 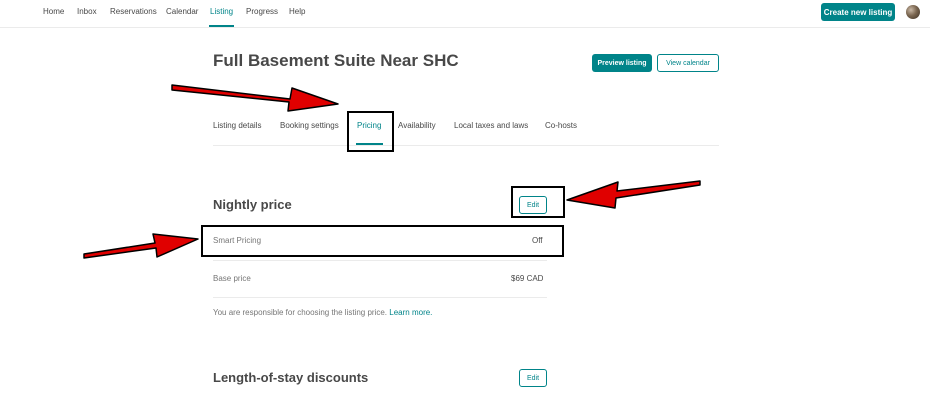 I want to click on arrow-to-pricing-tab, so click(x=255, y=98).